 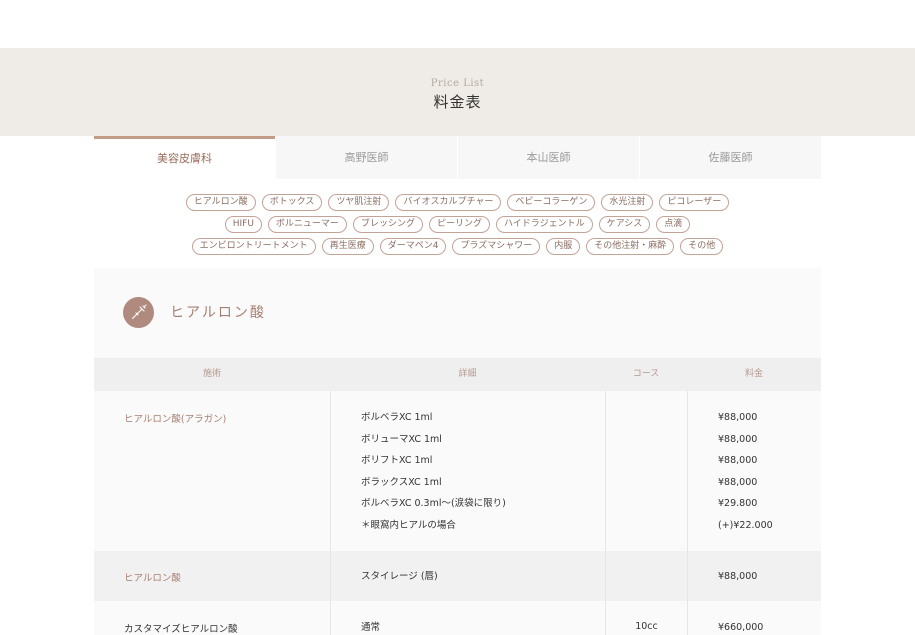 I want to click on page-header: Price List 料金表, so click(x=457, y=92).